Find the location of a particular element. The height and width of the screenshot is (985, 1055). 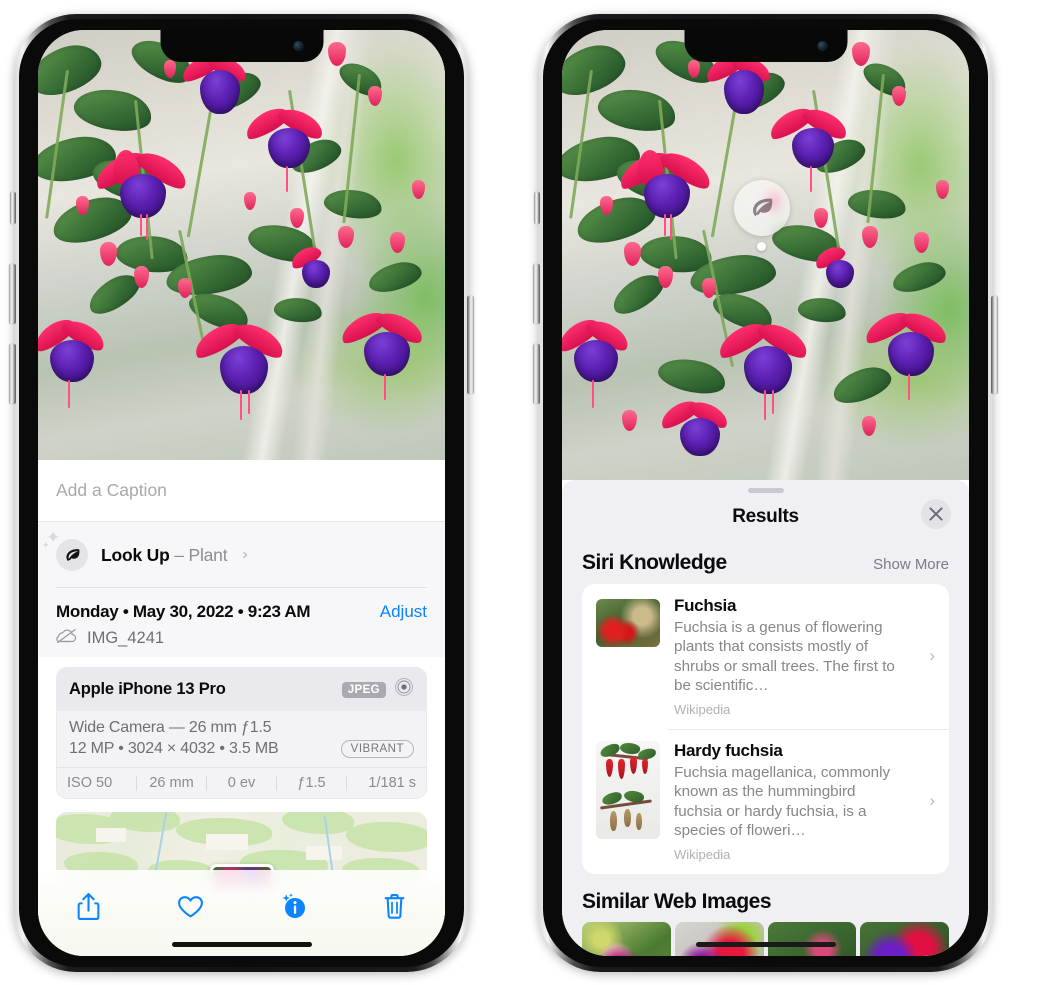

volume-up-button-right is located at coordinates (537, 294).